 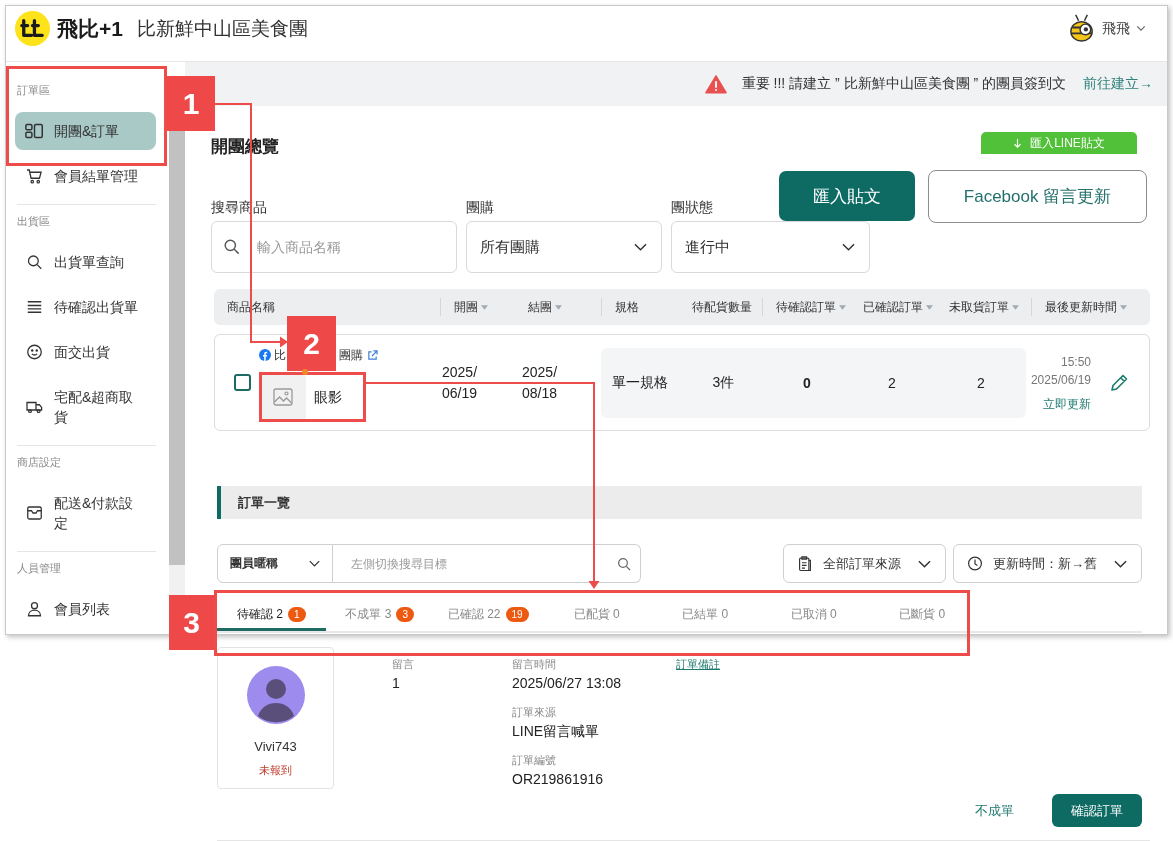 What do you see at coordinates (242, 382) in the screenshot?
I see `row-checkbox` at bounding box center [242, 382].